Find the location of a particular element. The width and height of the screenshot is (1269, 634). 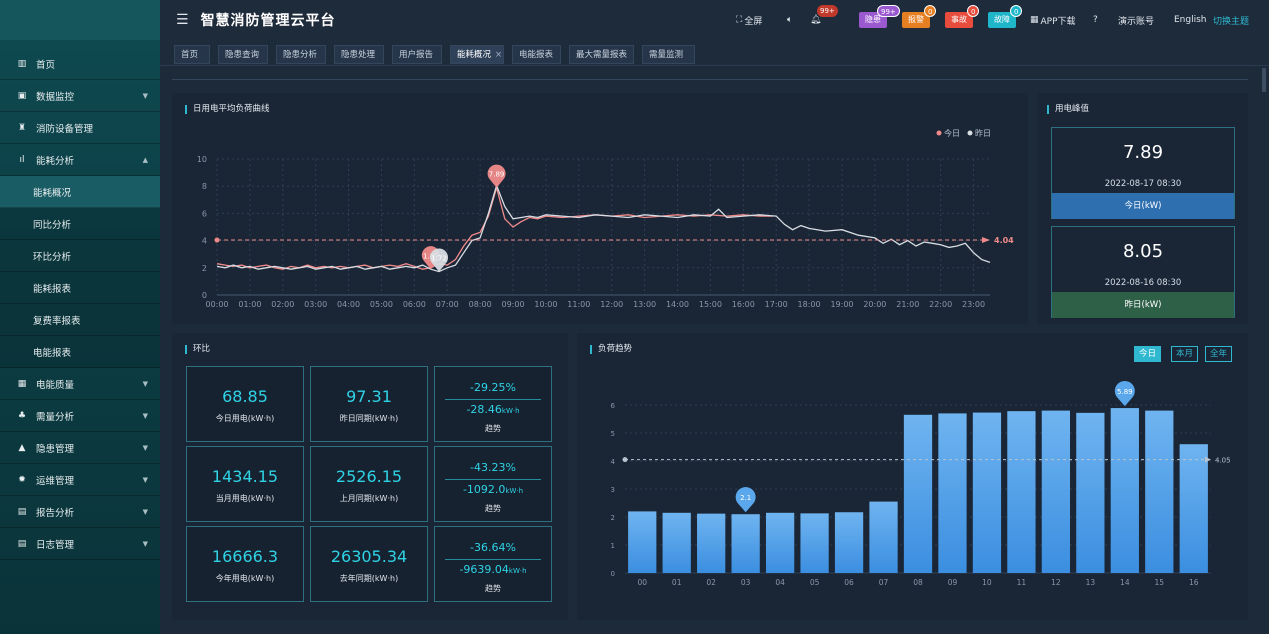

trend-percent: -36.64% is located at coordinates (493, 547).